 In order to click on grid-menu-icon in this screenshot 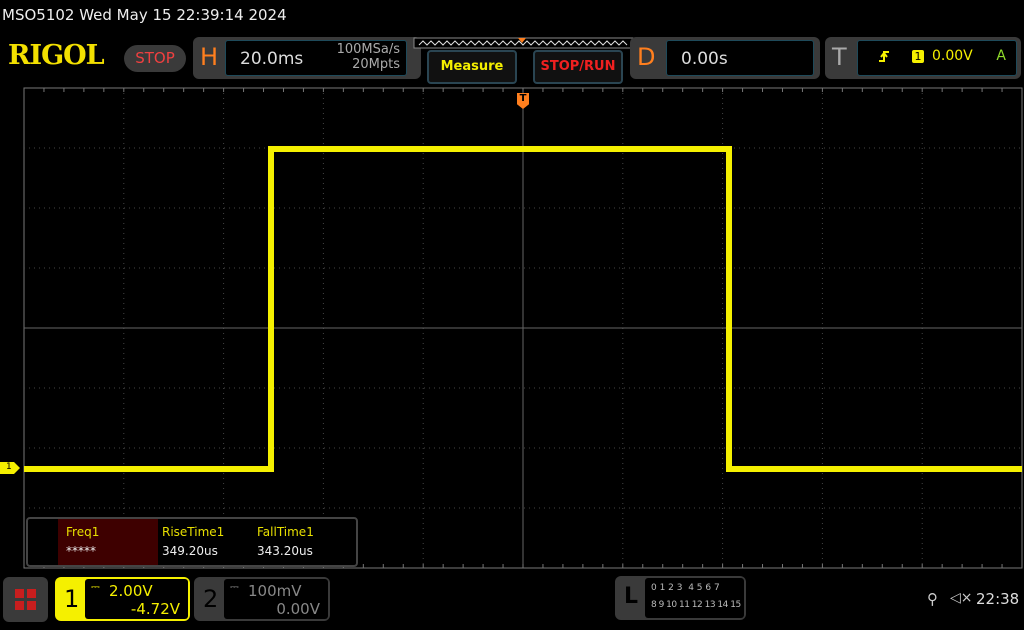, I will do `click(25, 599)`.